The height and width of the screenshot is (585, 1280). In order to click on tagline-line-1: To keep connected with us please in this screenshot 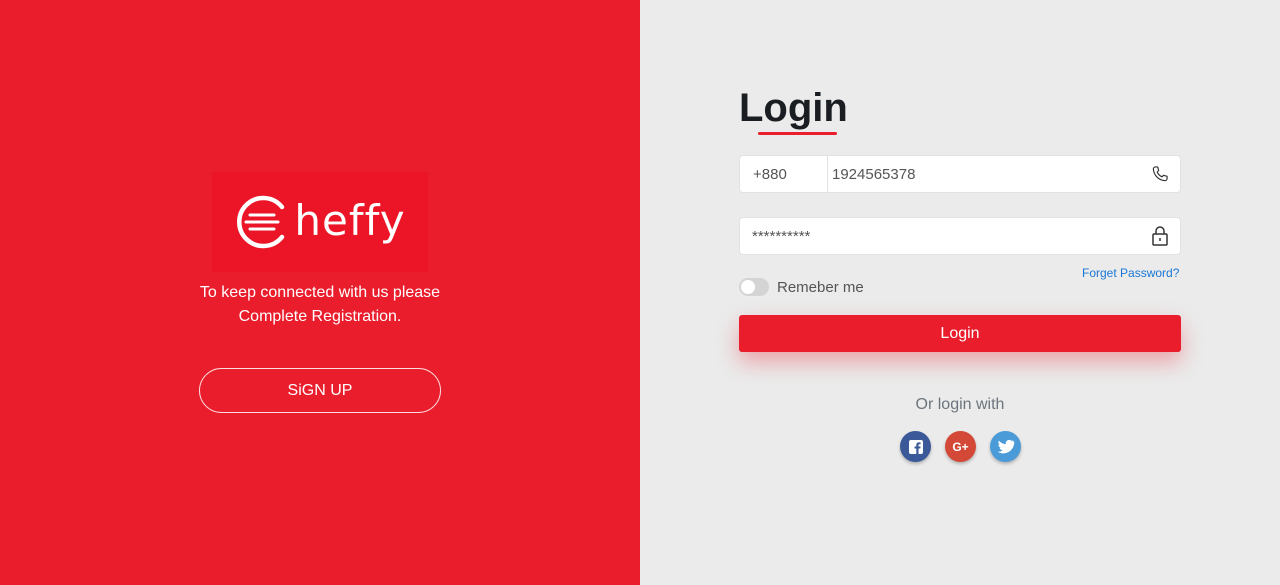, I will do `click(320, 292)`.